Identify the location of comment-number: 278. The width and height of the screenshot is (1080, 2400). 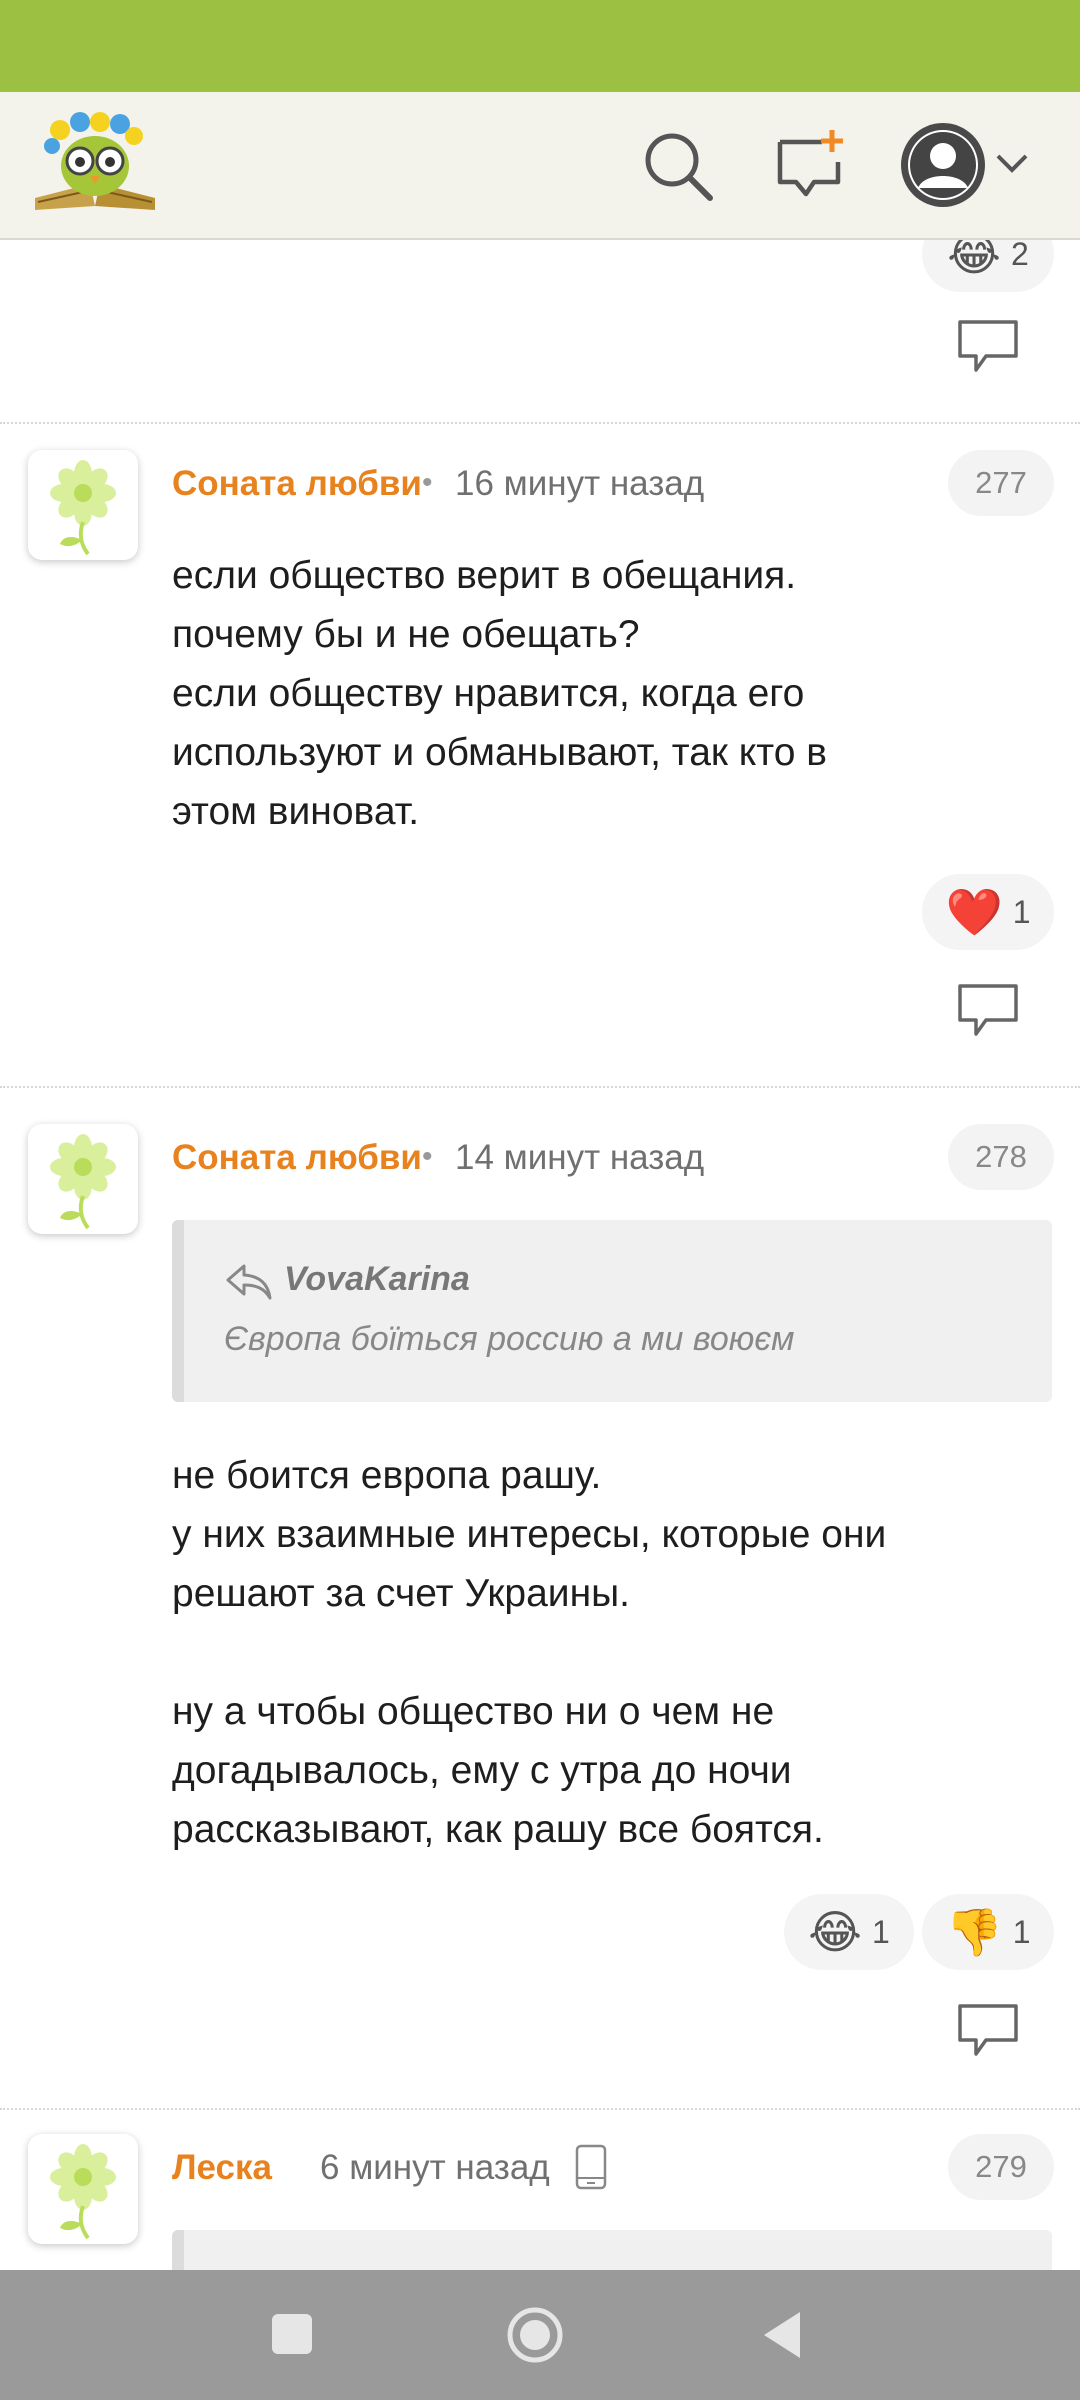
(1001, 1157).